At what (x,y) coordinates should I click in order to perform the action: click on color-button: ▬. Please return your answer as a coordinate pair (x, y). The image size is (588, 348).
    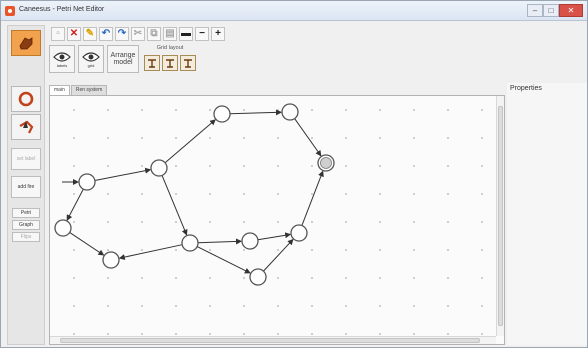
    Looking at the image, I should click on (186, 34).